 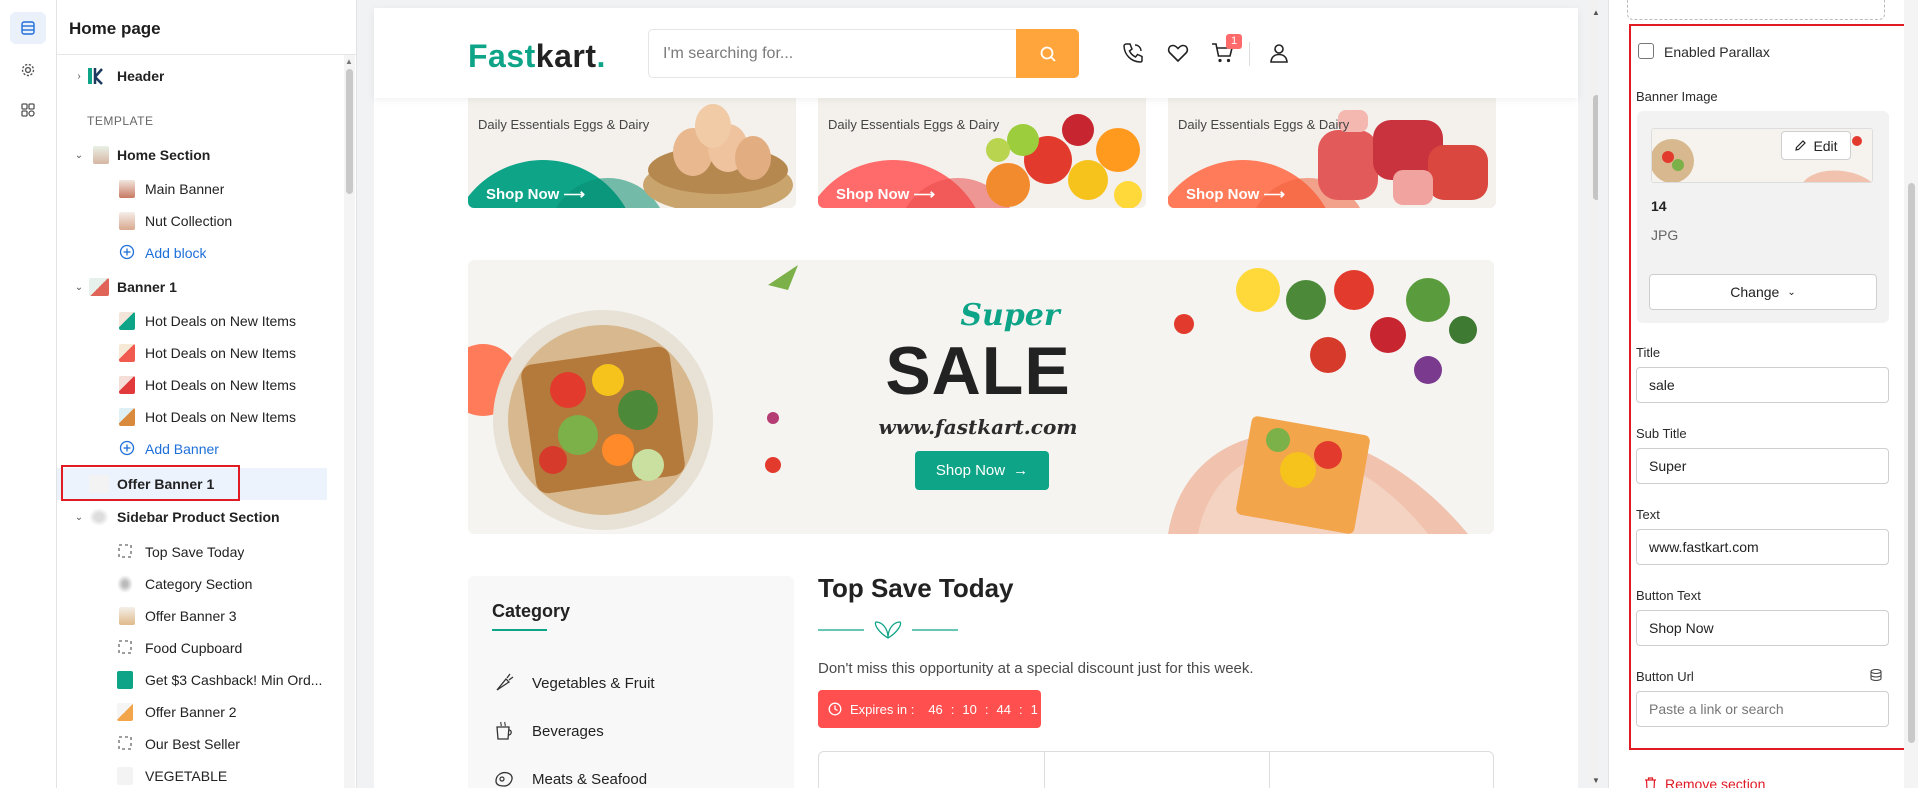 I want to click on cup-icon, so click(x=504, y=730).